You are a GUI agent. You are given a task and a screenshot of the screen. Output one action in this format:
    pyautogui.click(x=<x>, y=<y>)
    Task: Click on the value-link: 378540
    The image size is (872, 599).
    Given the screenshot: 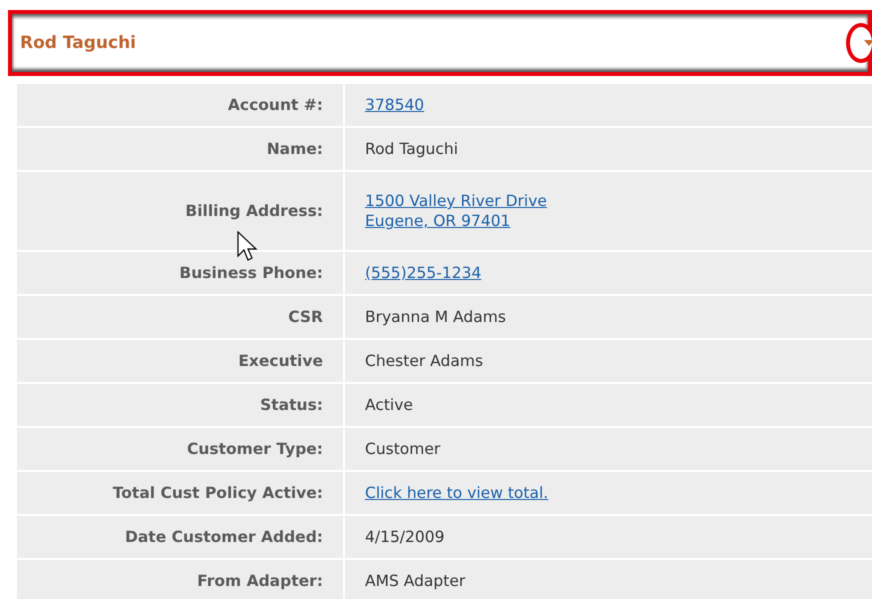 What is the action you would take?
    pyautogui.click(x=608, y=105)
    